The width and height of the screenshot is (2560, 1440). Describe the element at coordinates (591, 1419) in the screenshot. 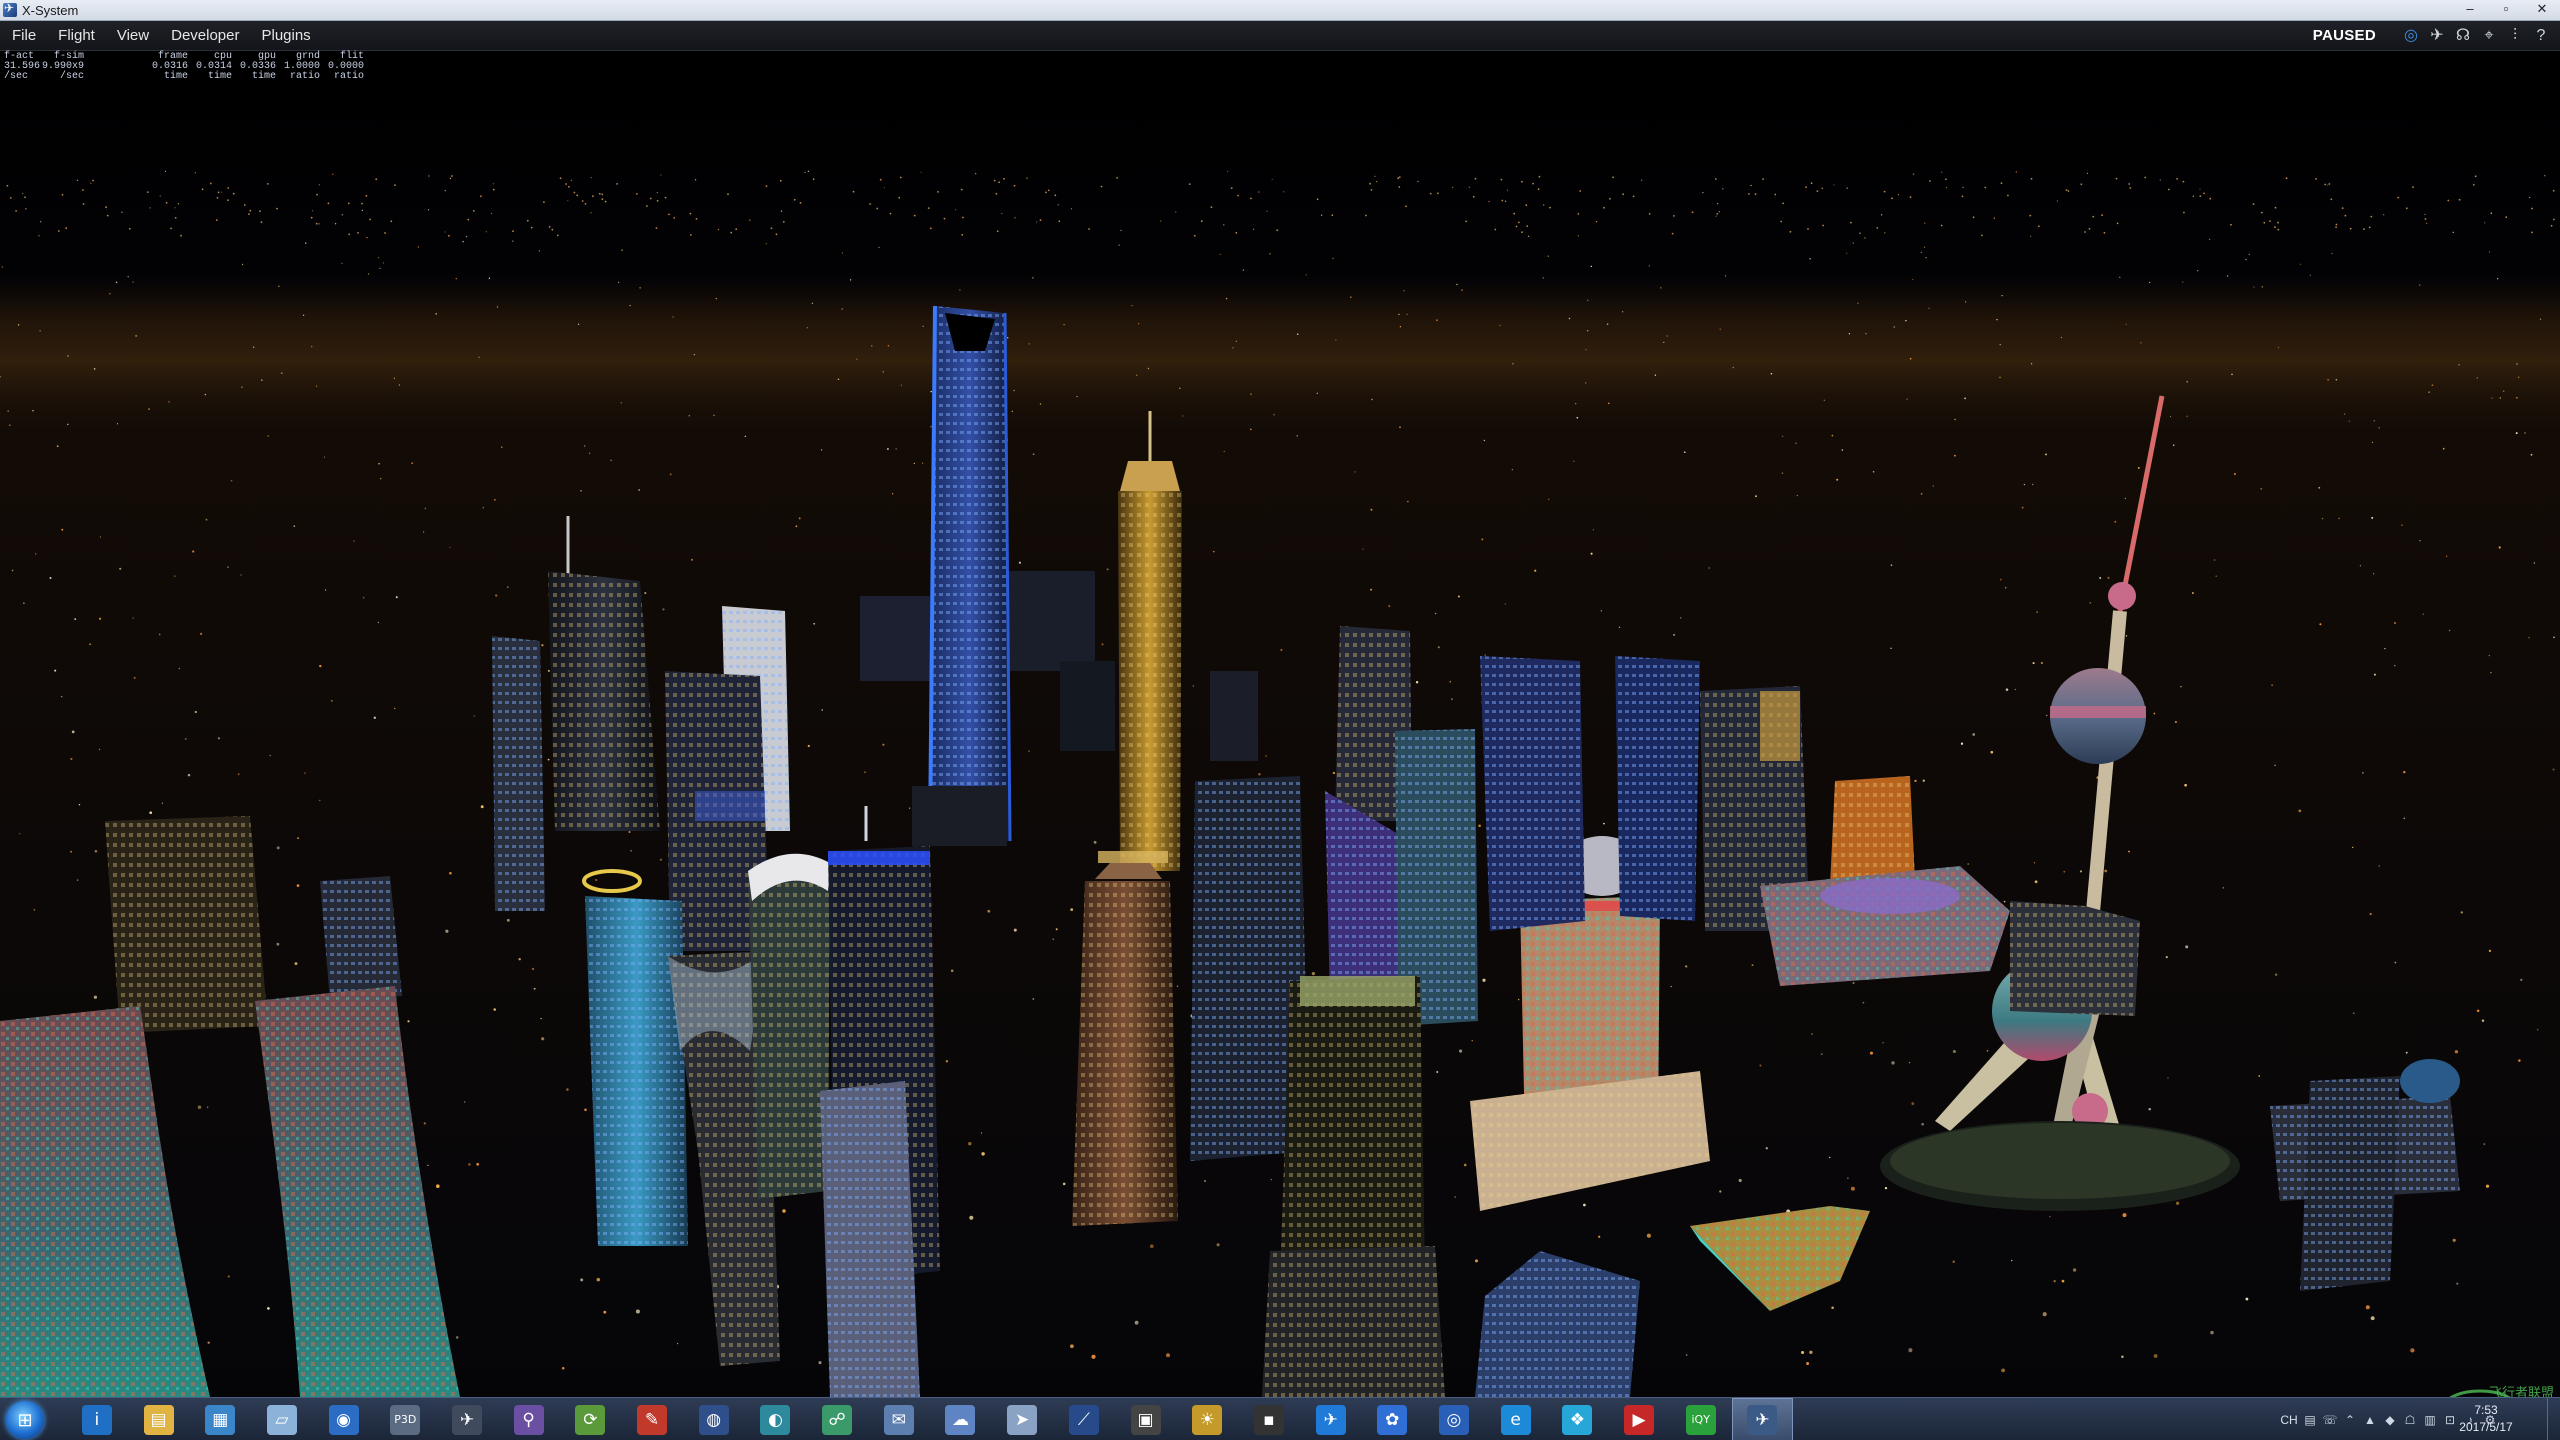

I see `taskbar-app-sync: ⟳` at that location.